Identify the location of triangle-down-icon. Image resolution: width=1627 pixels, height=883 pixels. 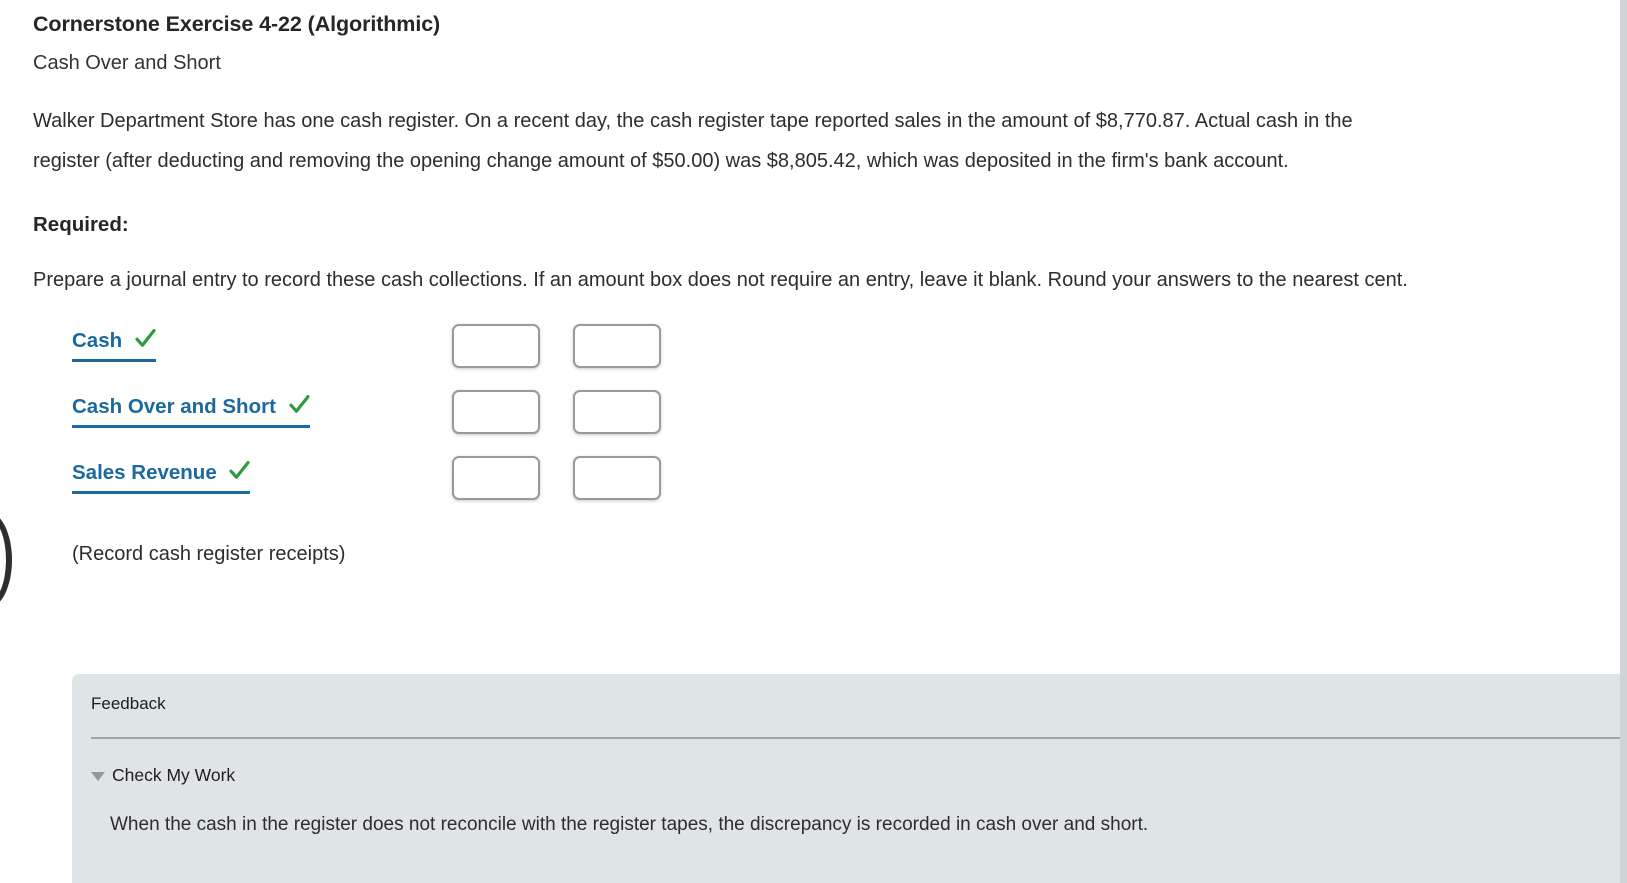
(98, 776).